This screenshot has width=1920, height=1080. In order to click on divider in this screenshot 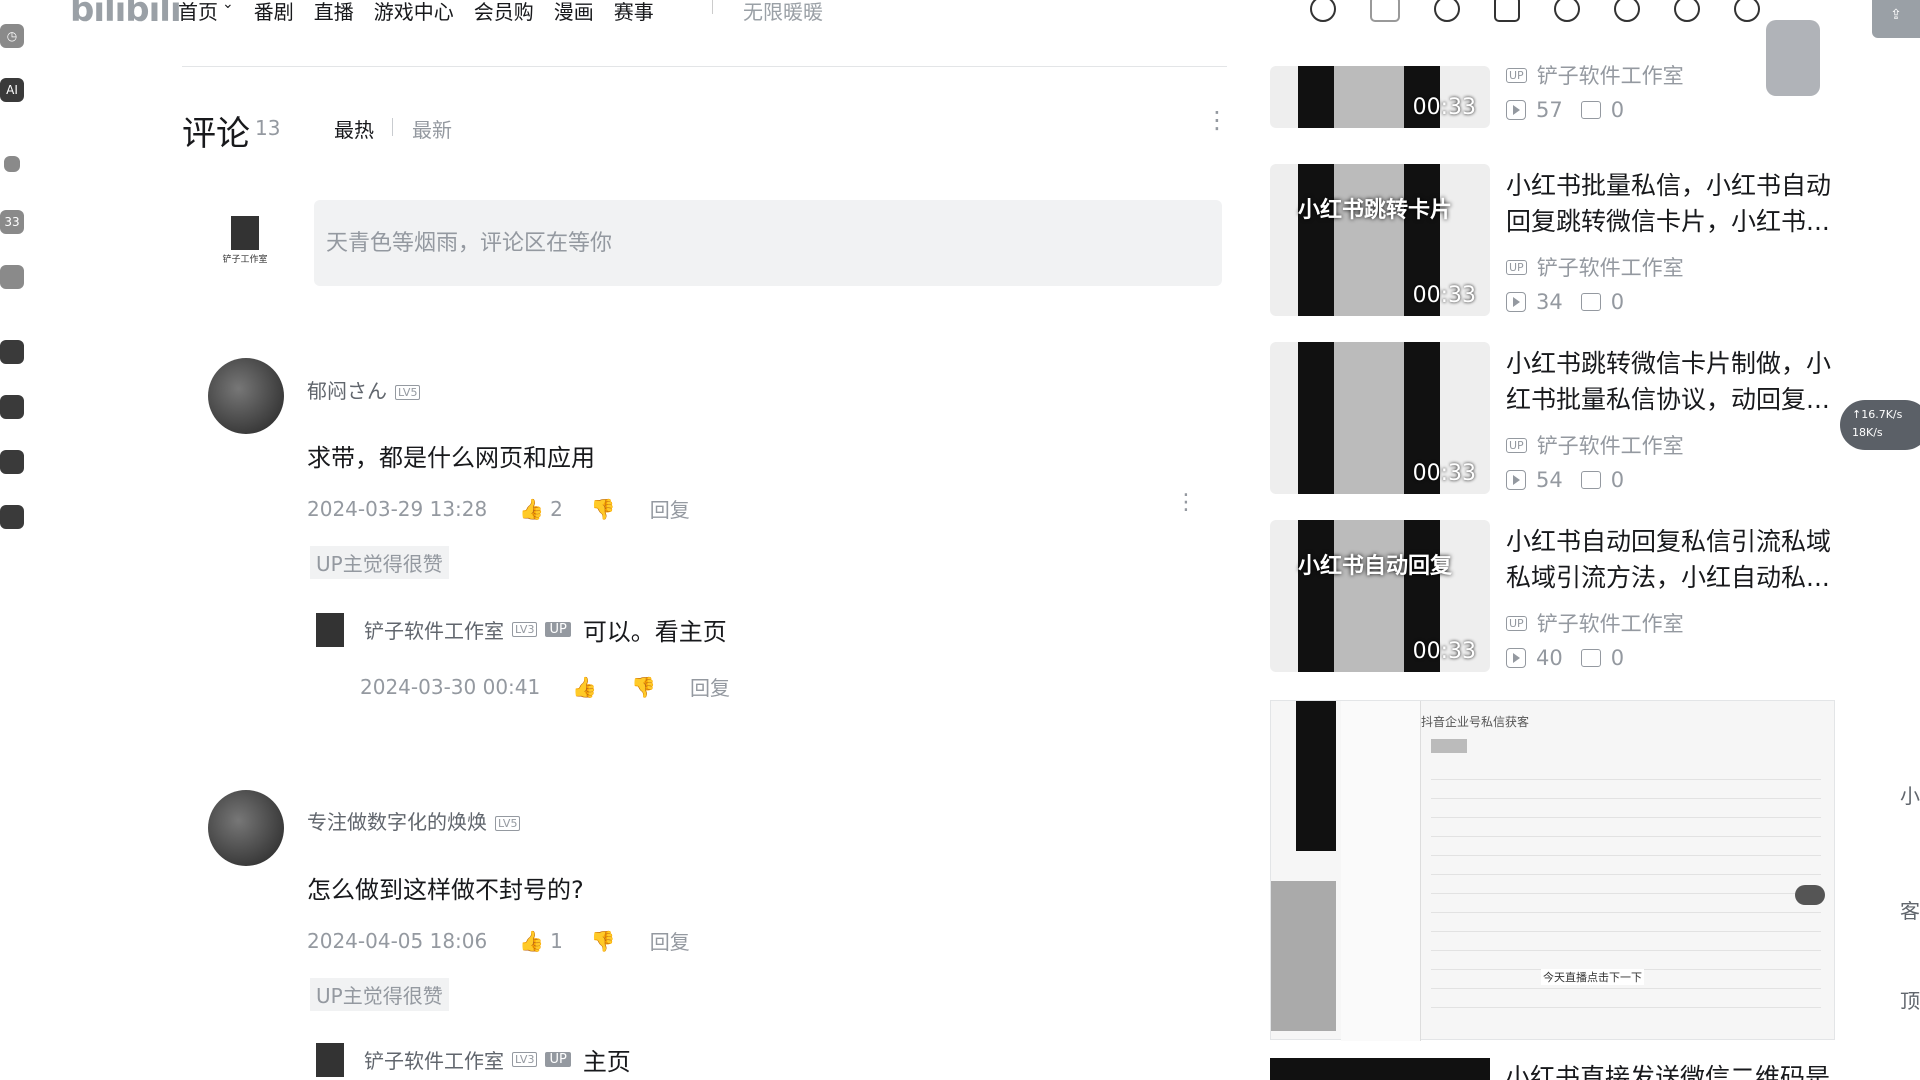, I will do `click(704, 66)`.